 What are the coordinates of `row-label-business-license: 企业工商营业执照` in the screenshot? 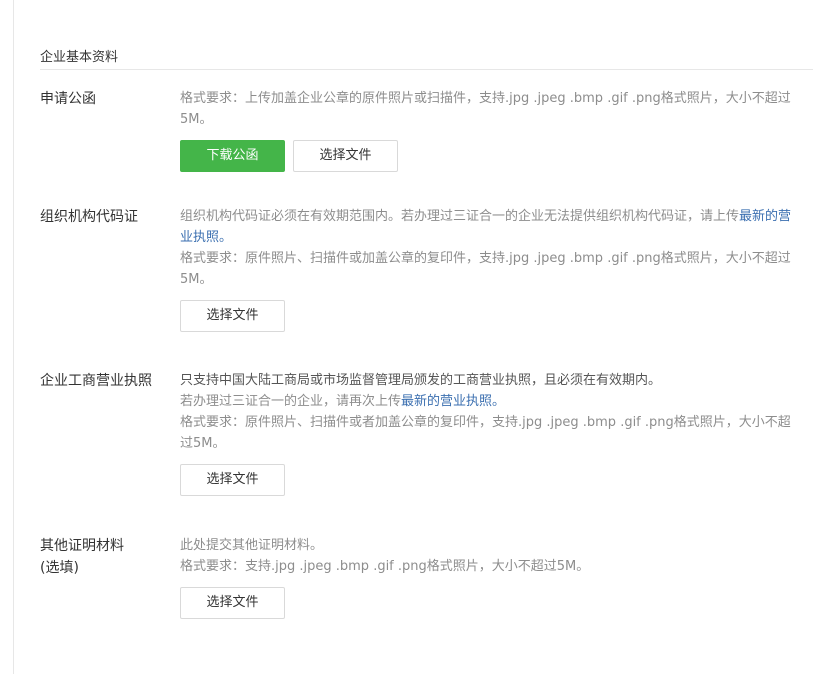 It's located at (96, 381).